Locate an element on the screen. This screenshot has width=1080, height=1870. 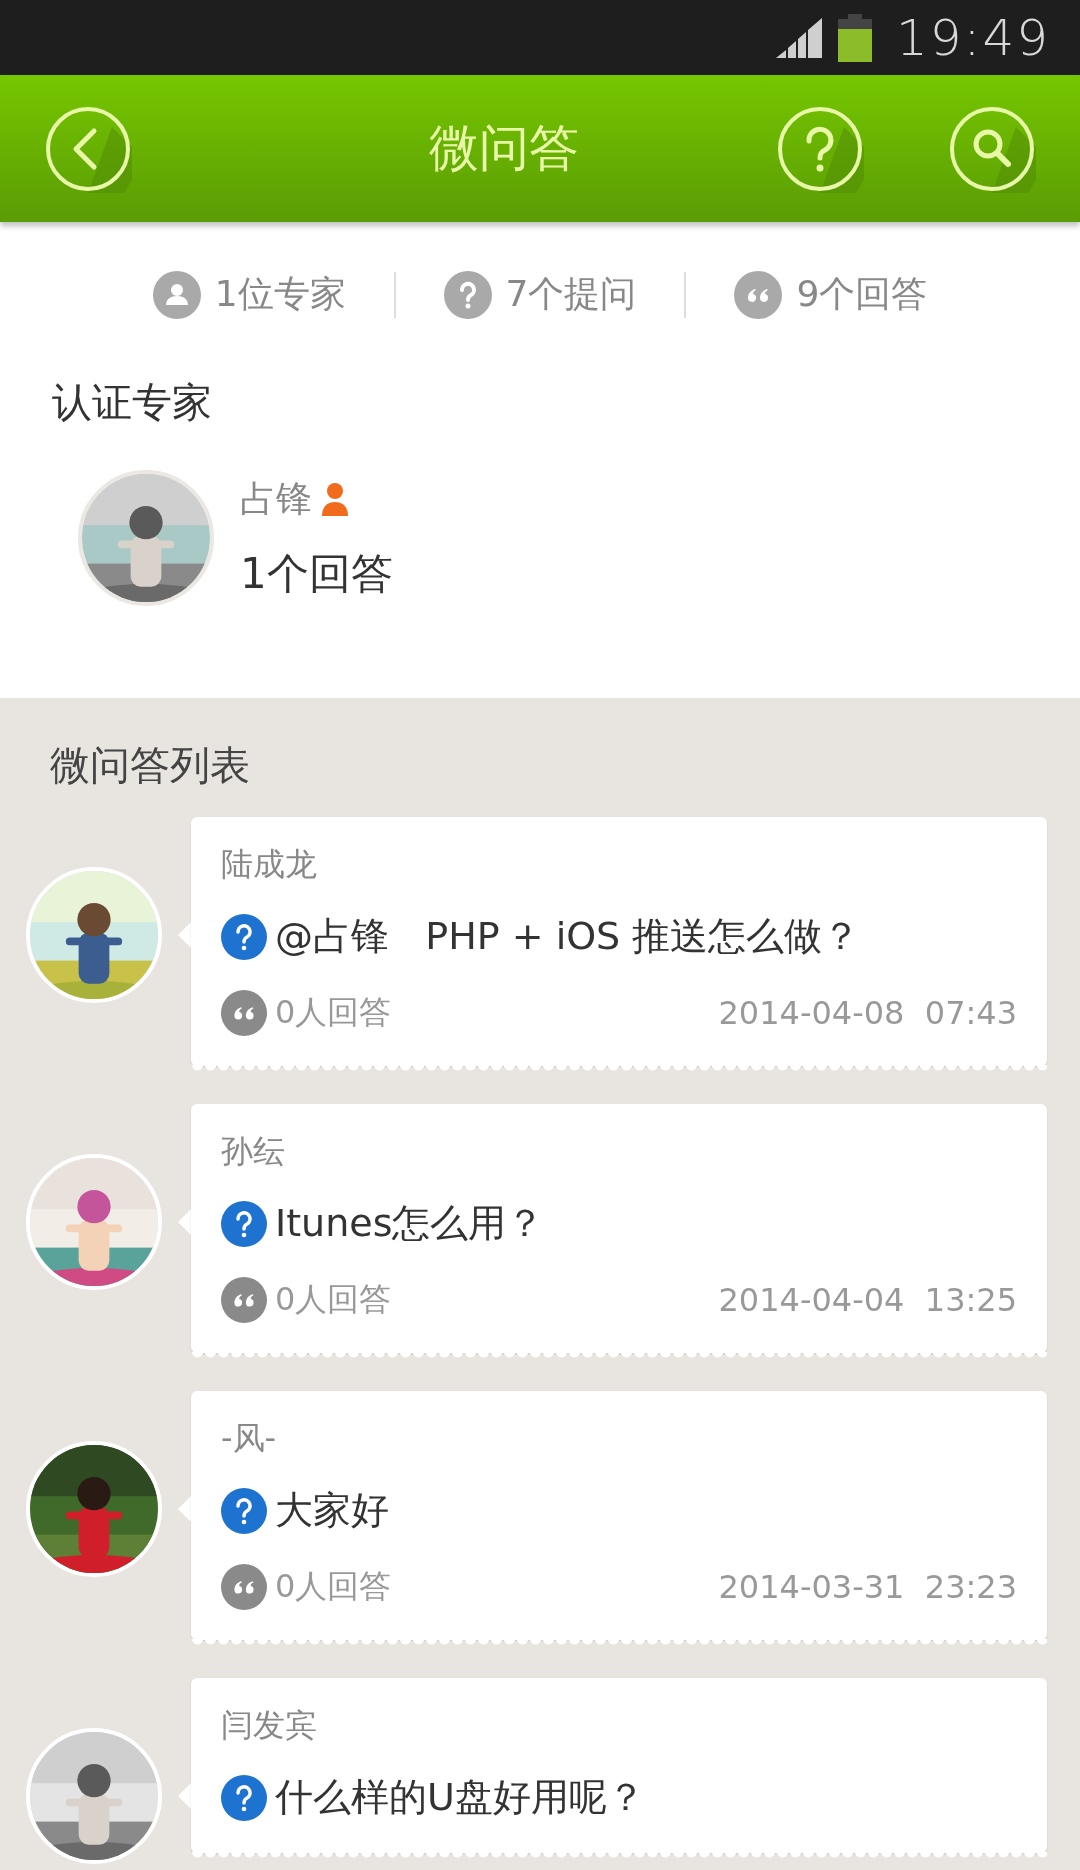
expert-name: 占锋 is located at coordinates (276, 498).